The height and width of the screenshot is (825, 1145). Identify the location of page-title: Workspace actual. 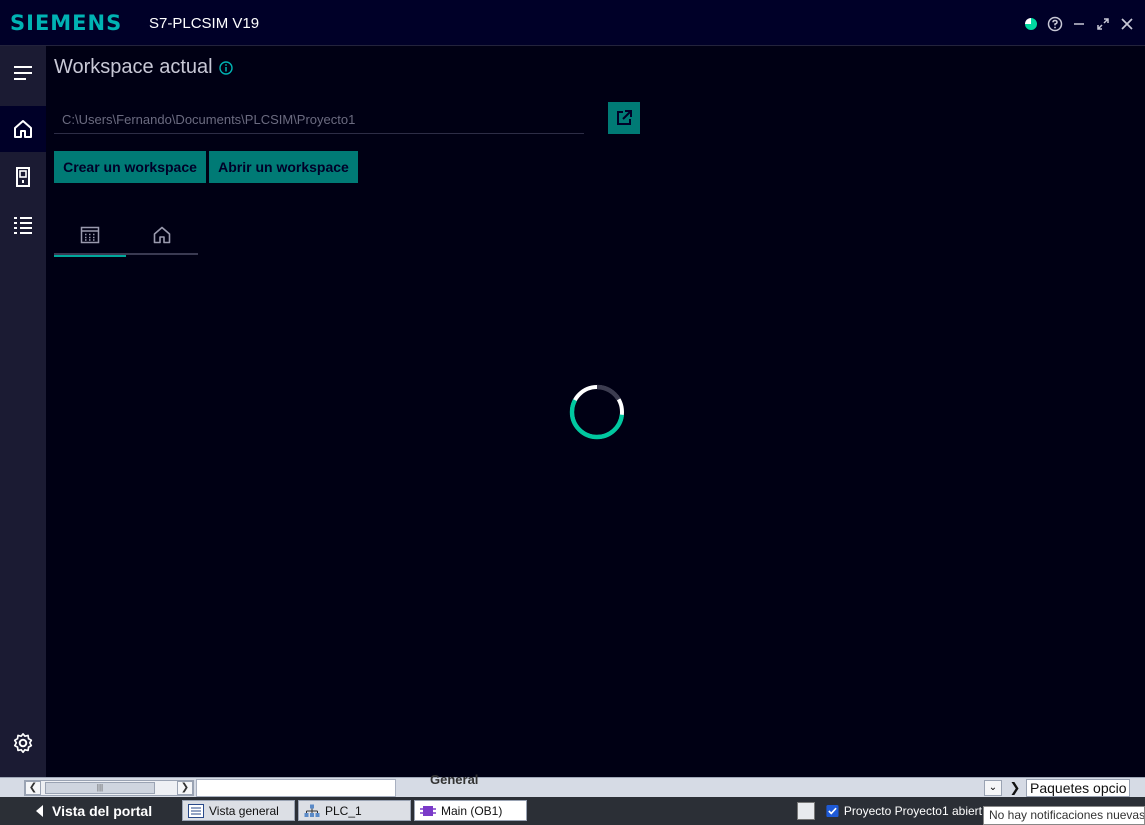
(143, 67).